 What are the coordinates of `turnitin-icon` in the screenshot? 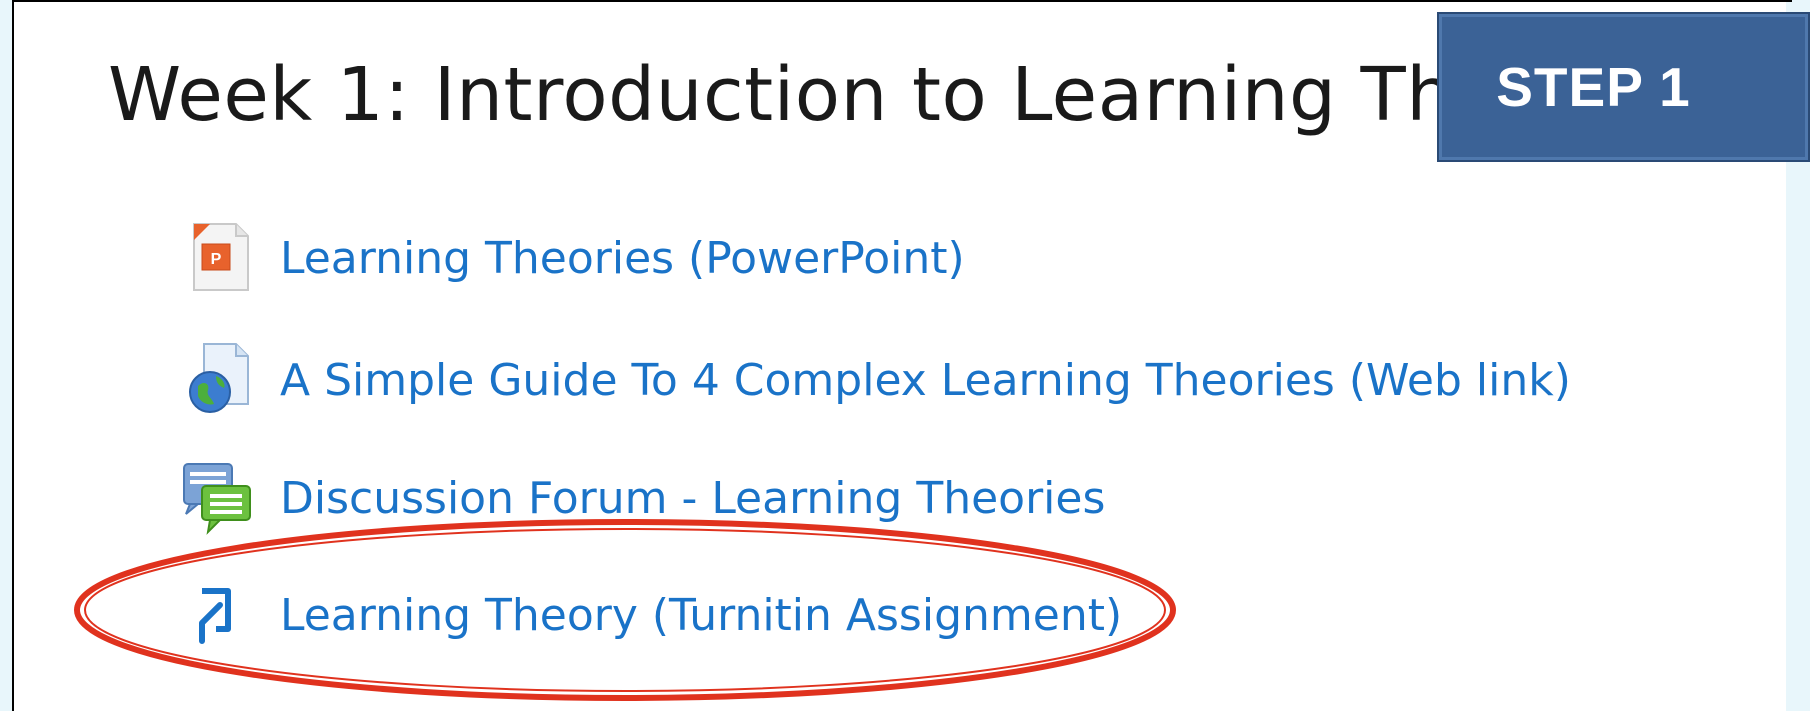 It's located at (220, 615).